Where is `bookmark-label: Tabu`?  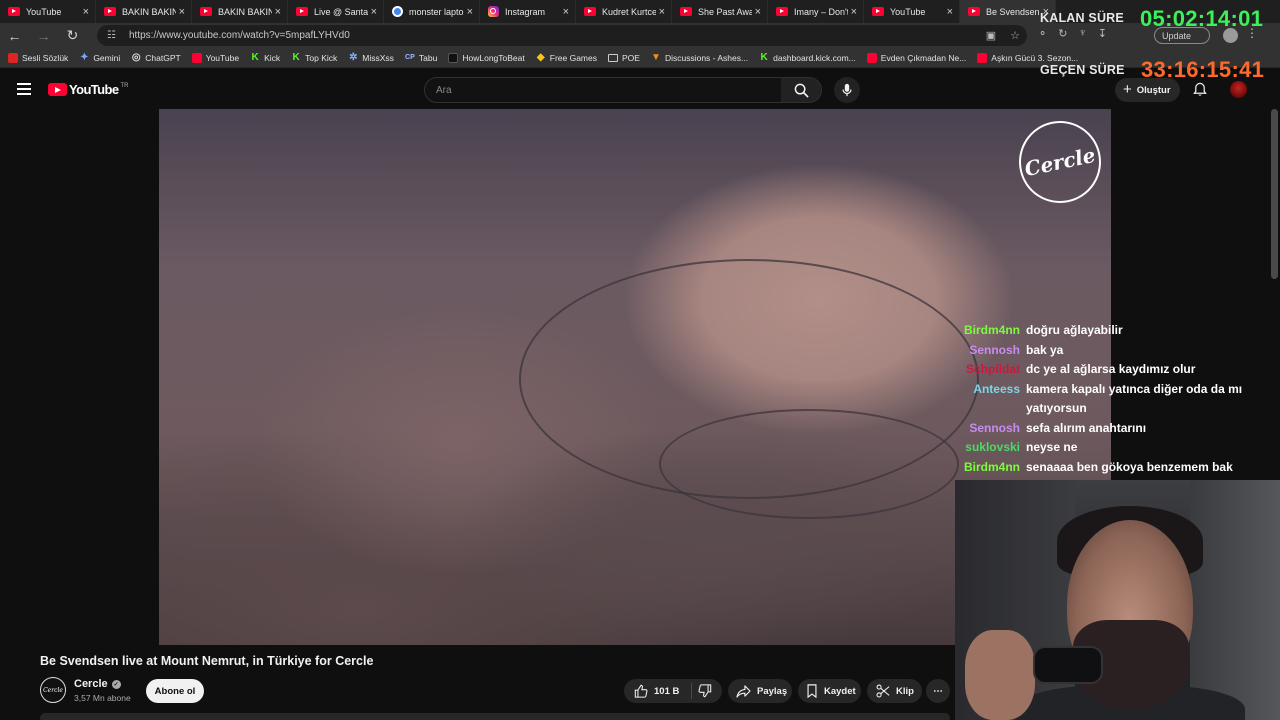
bookmark-label: Tabu is located at coordinates (428, 57).